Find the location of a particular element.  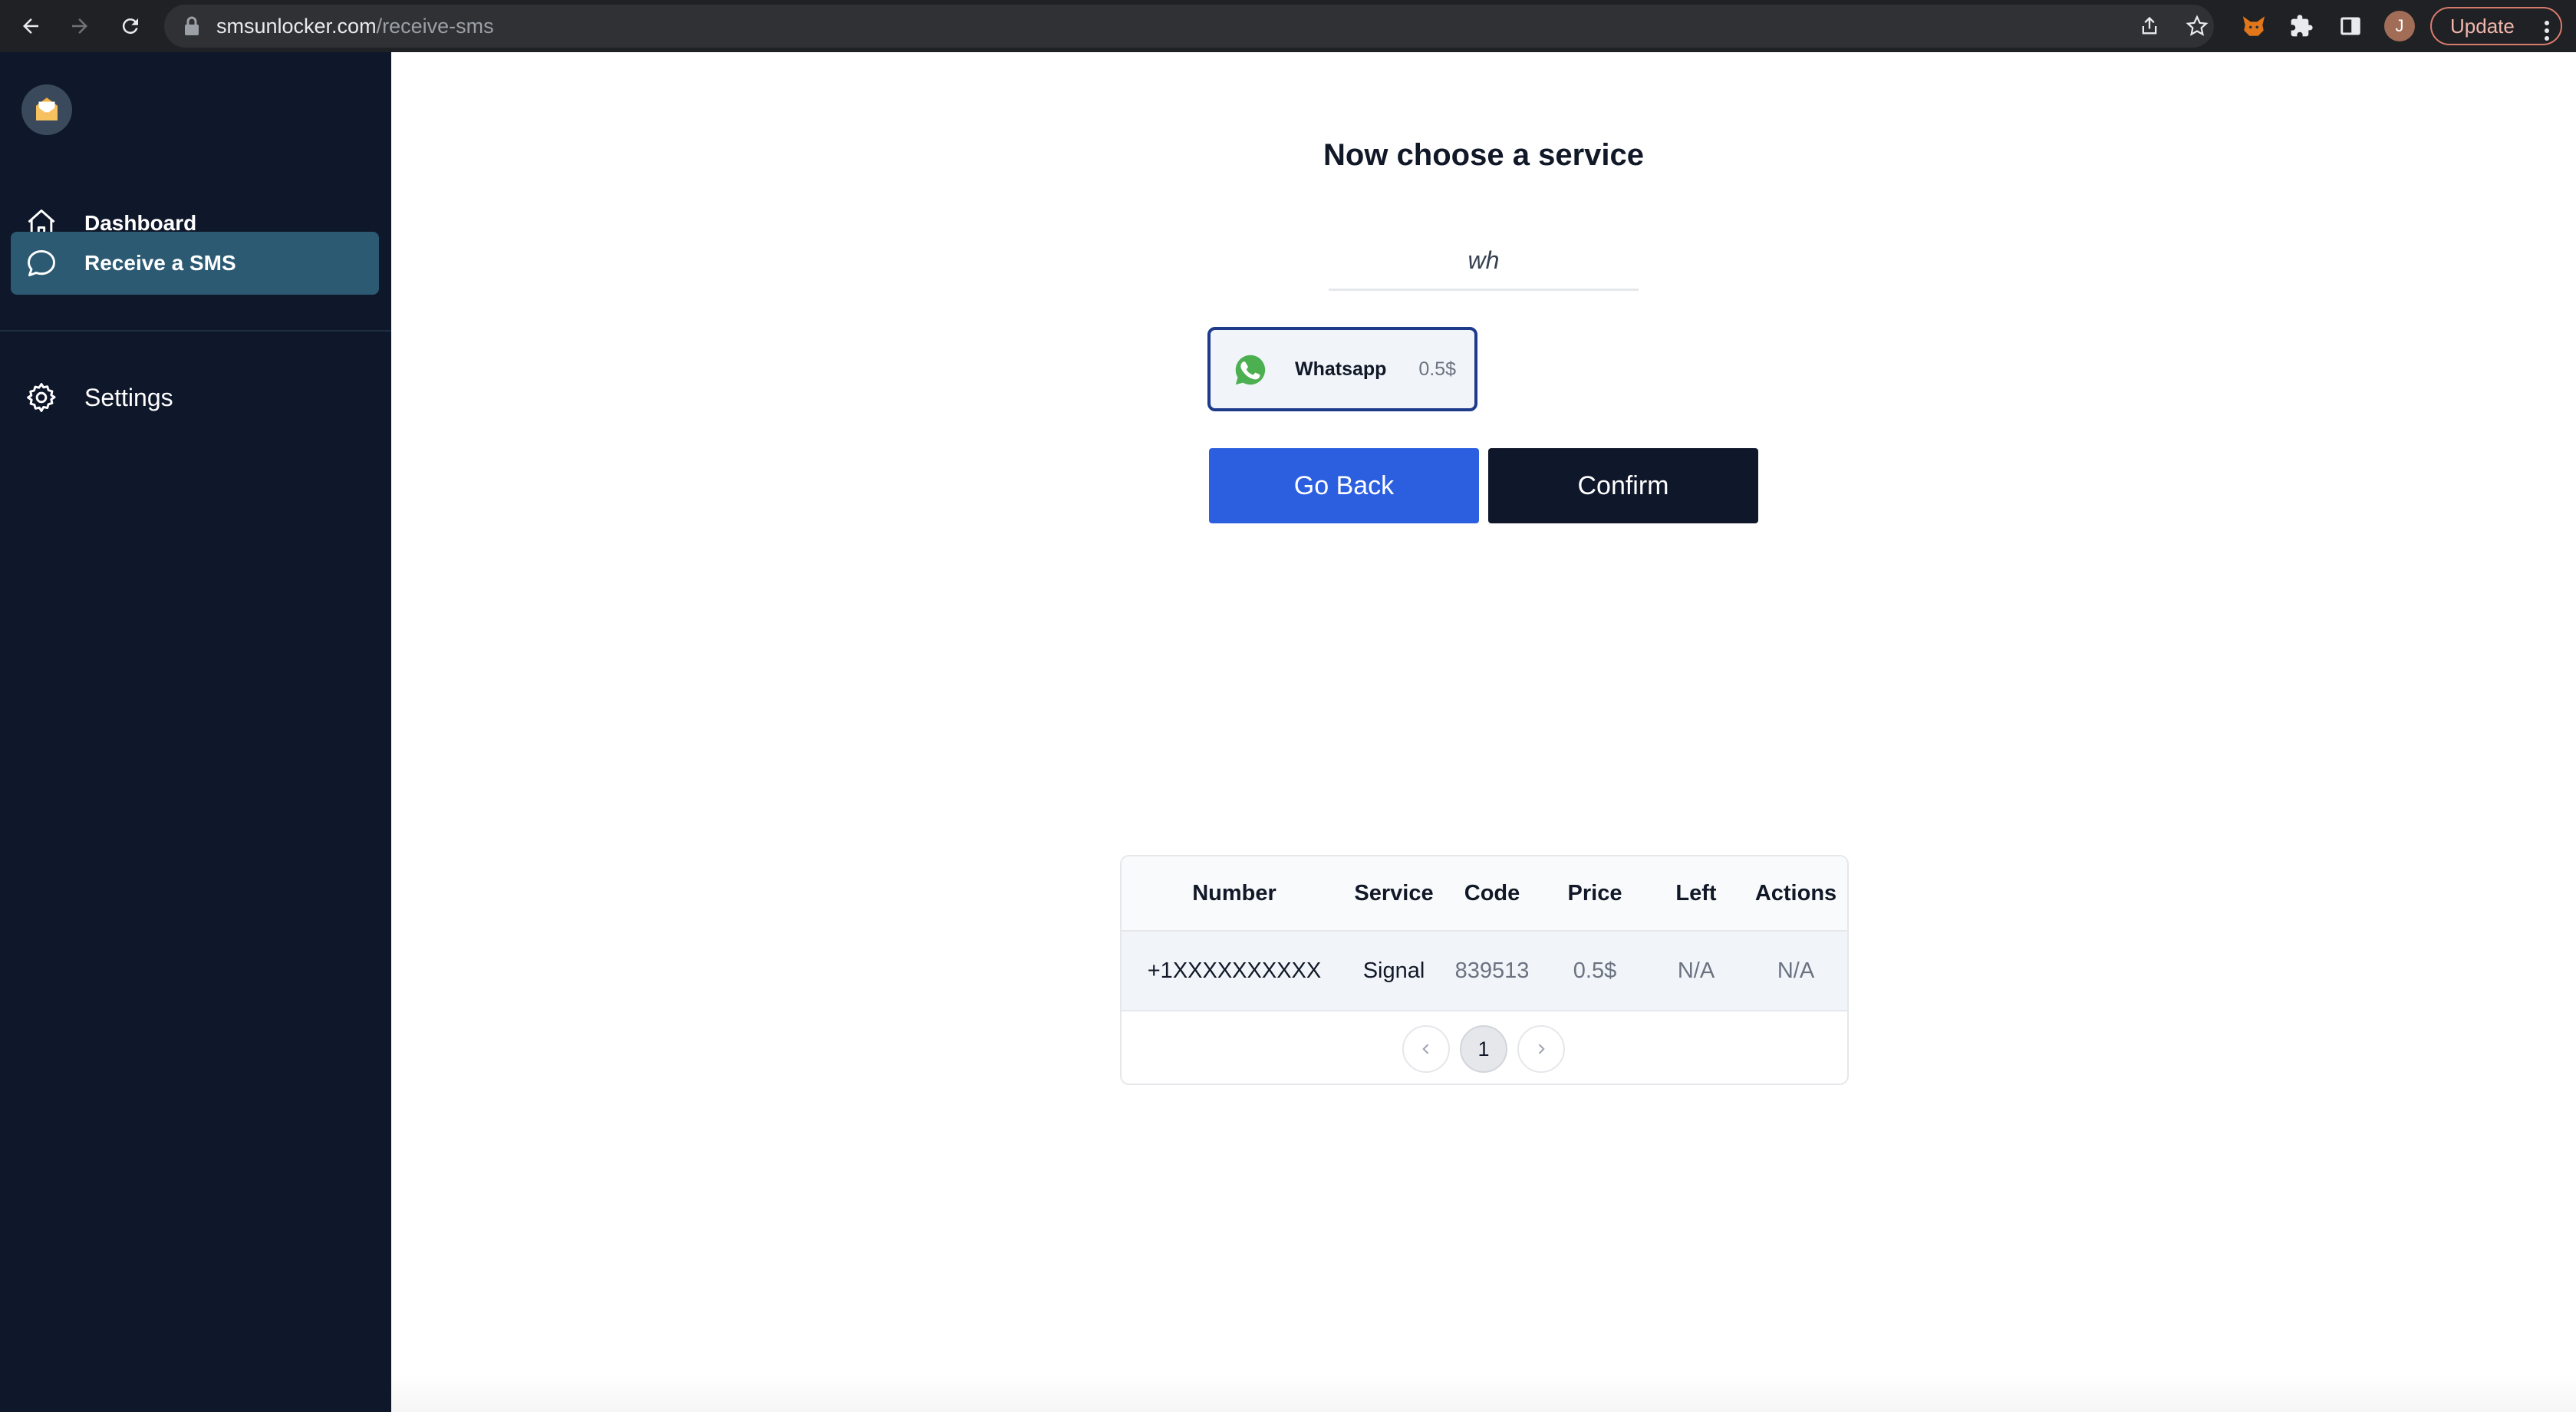

cell-left: N/A is located at coordinates (1696, 970).